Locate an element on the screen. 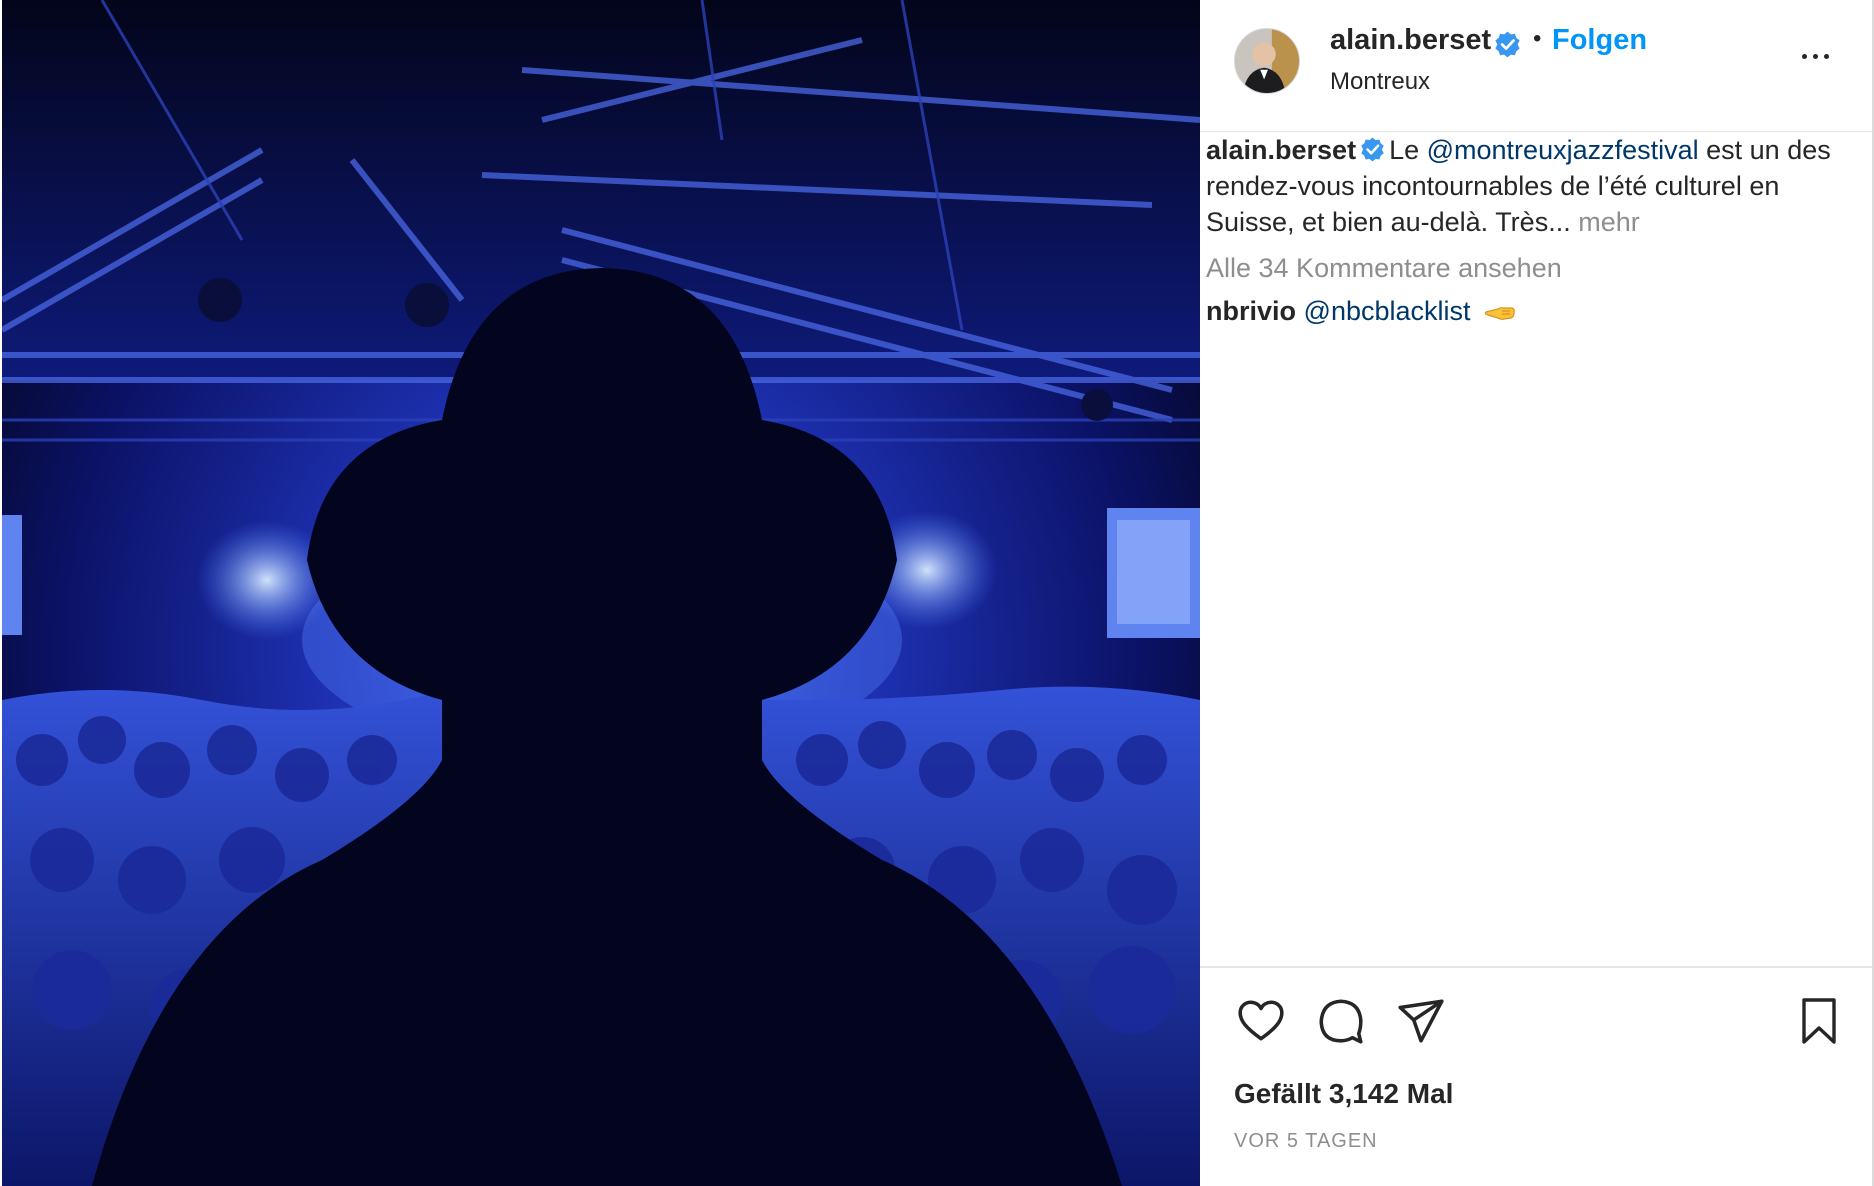 The height and width of the screenshot is (1186, 1874). avatar-image is located at coordinates (1267, 61).